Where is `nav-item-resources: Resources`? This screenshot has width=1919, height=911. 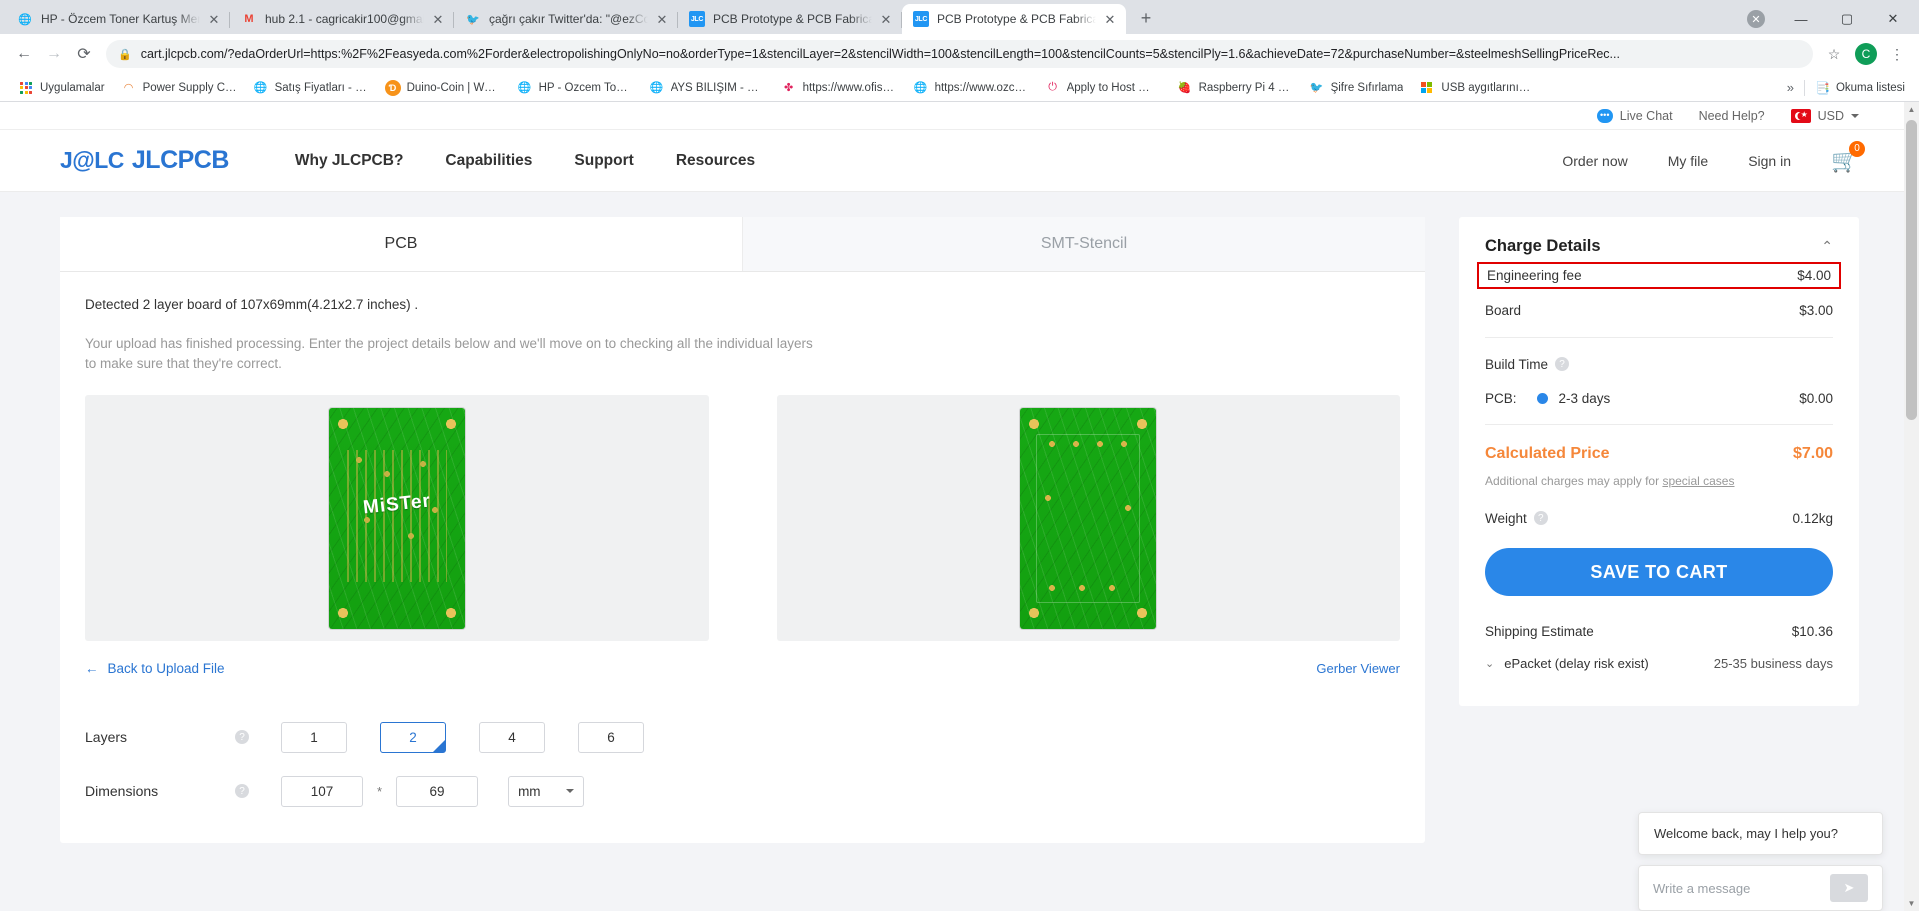
nav-item-resources: Resources is located at coordinates (715, 161).